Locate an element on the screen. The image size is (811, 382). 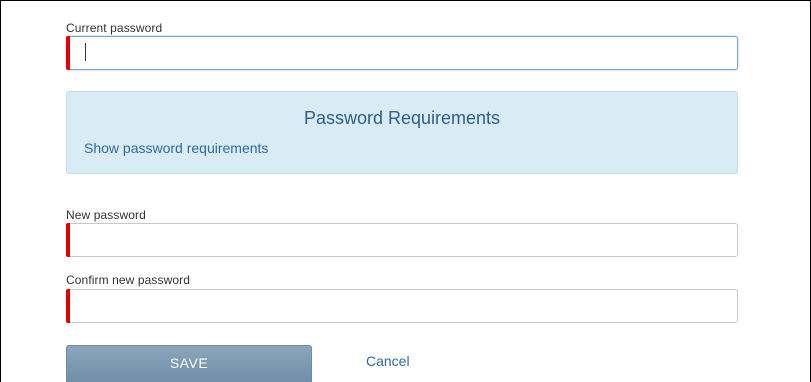
current-password-label: Current password is located at coordinates (114, 28).